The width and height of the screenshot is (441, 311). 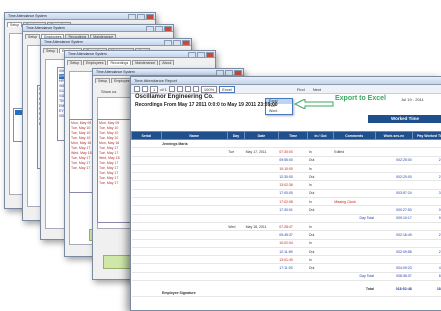 What do you see at coordinates (172, 89) in the screenshot?
I see `next-page-icon` at bounding box center [172, 89].